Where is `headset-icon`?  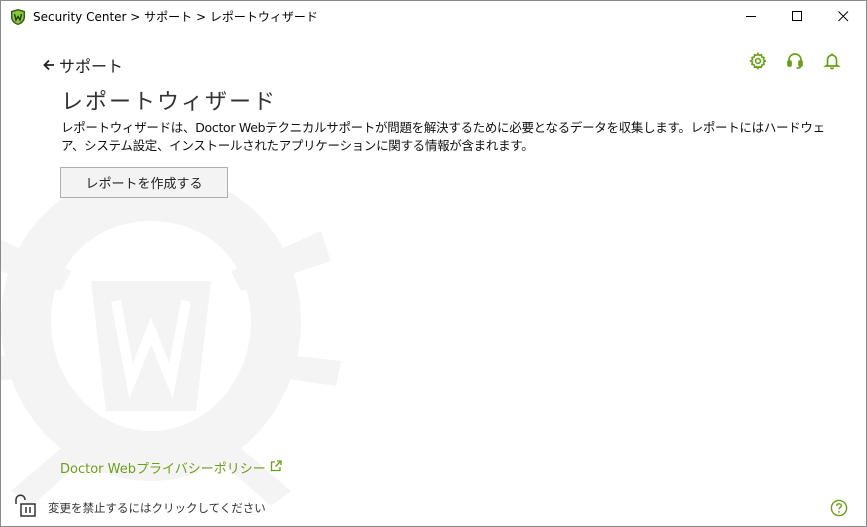 headset-icon is located at coordinates (795, 61).